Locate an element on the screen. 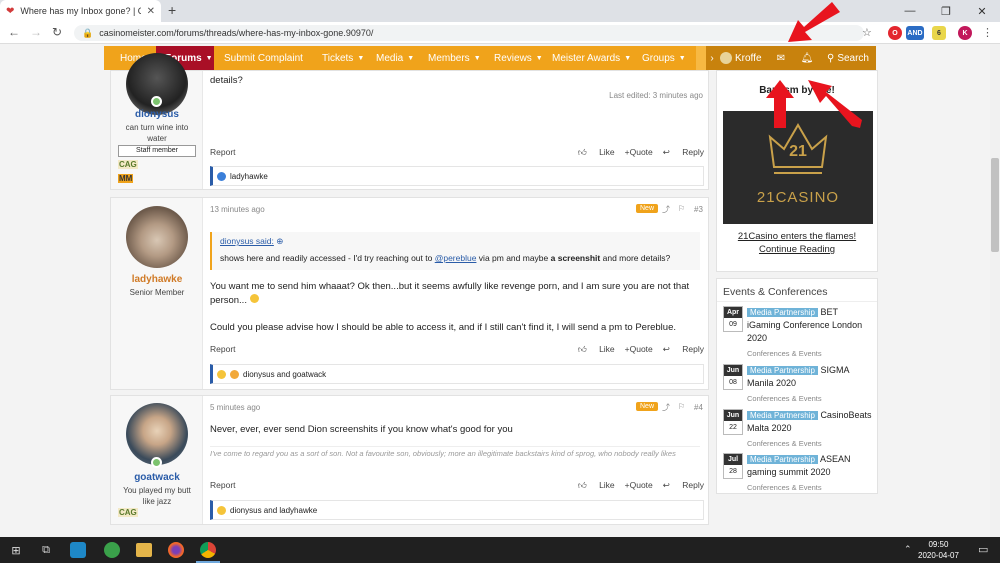  nav-meister-awards: Meister Awards ▼ is located at coordinates (591, 58).